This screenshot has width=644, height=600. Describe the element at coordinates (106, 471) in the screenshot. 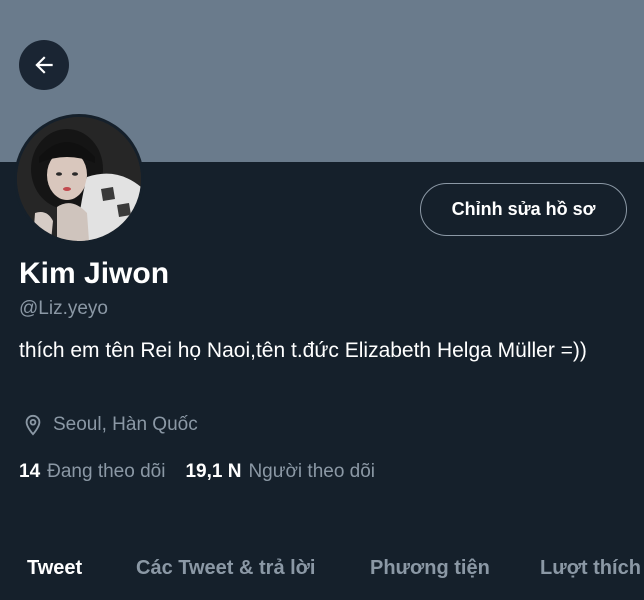

I see `following-label: Đang theo dõi` at that location.